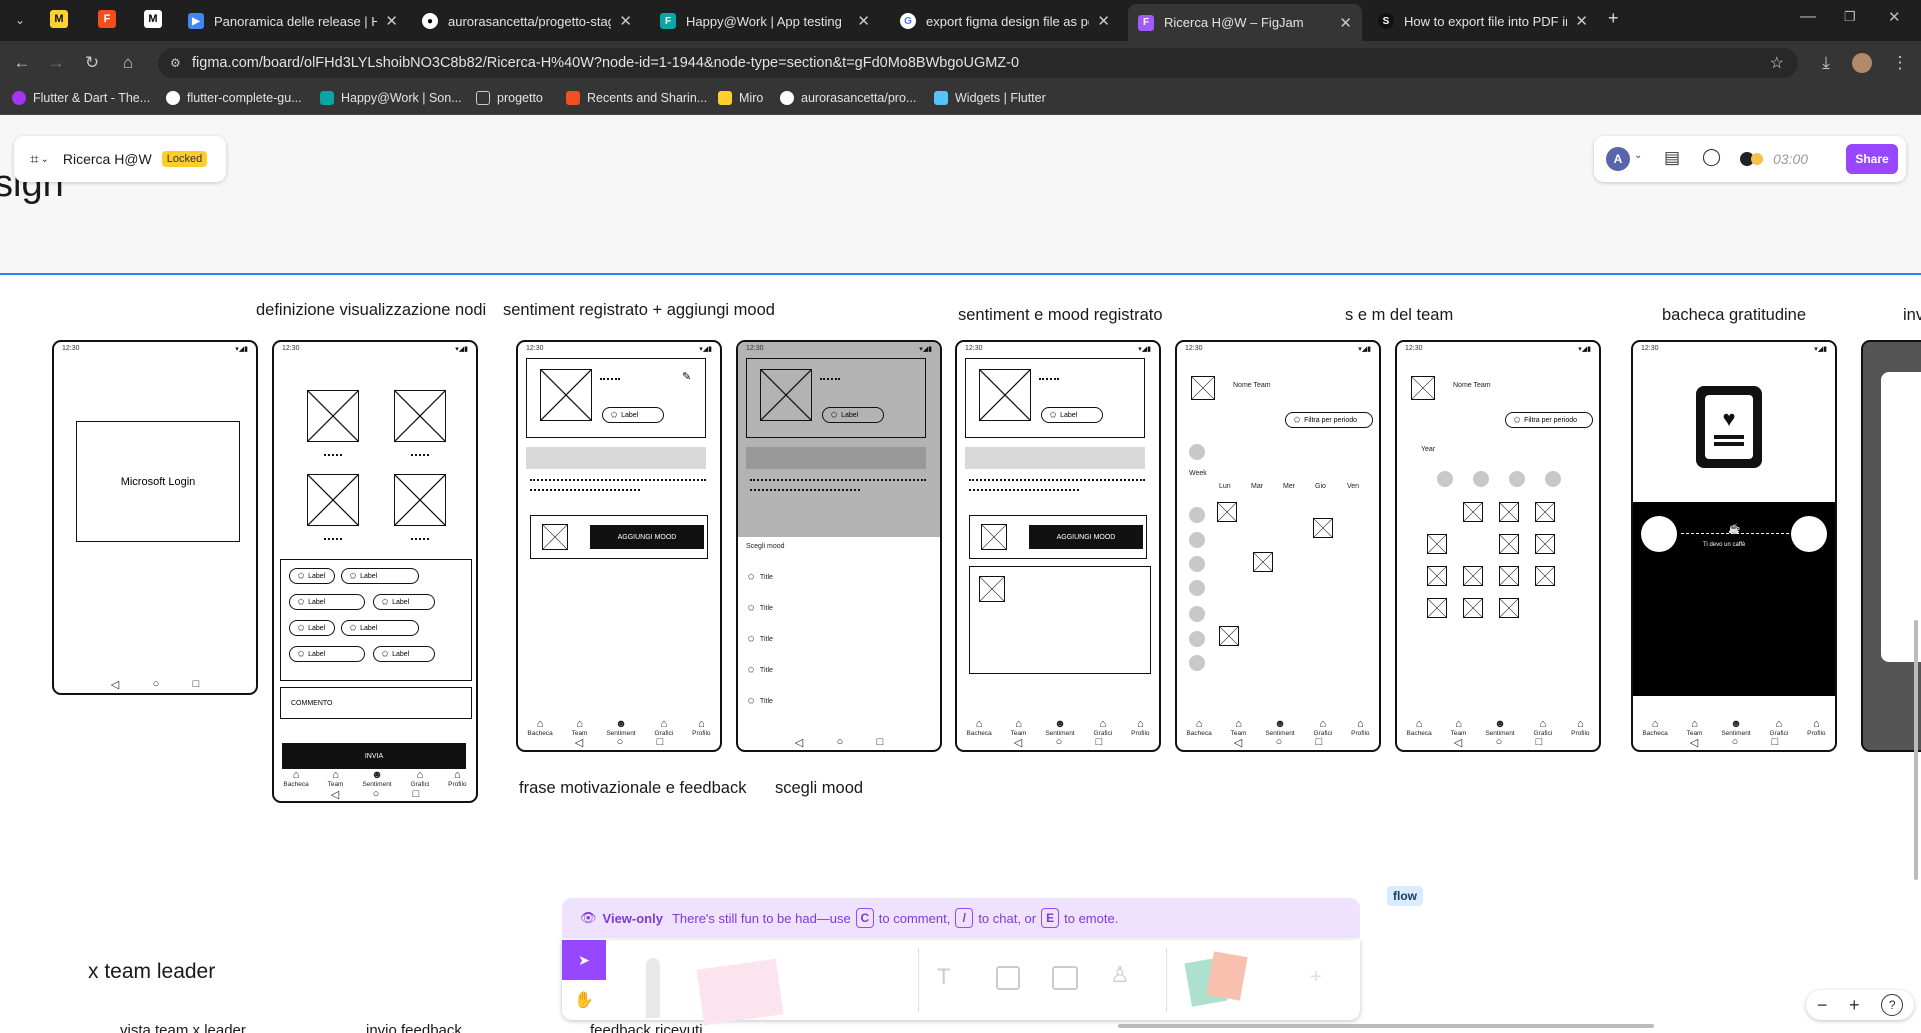  What do you see at coordinates (1146, 22) in the screenshot?
I see `figma-icon: F` at bounding box center [1146, 22].